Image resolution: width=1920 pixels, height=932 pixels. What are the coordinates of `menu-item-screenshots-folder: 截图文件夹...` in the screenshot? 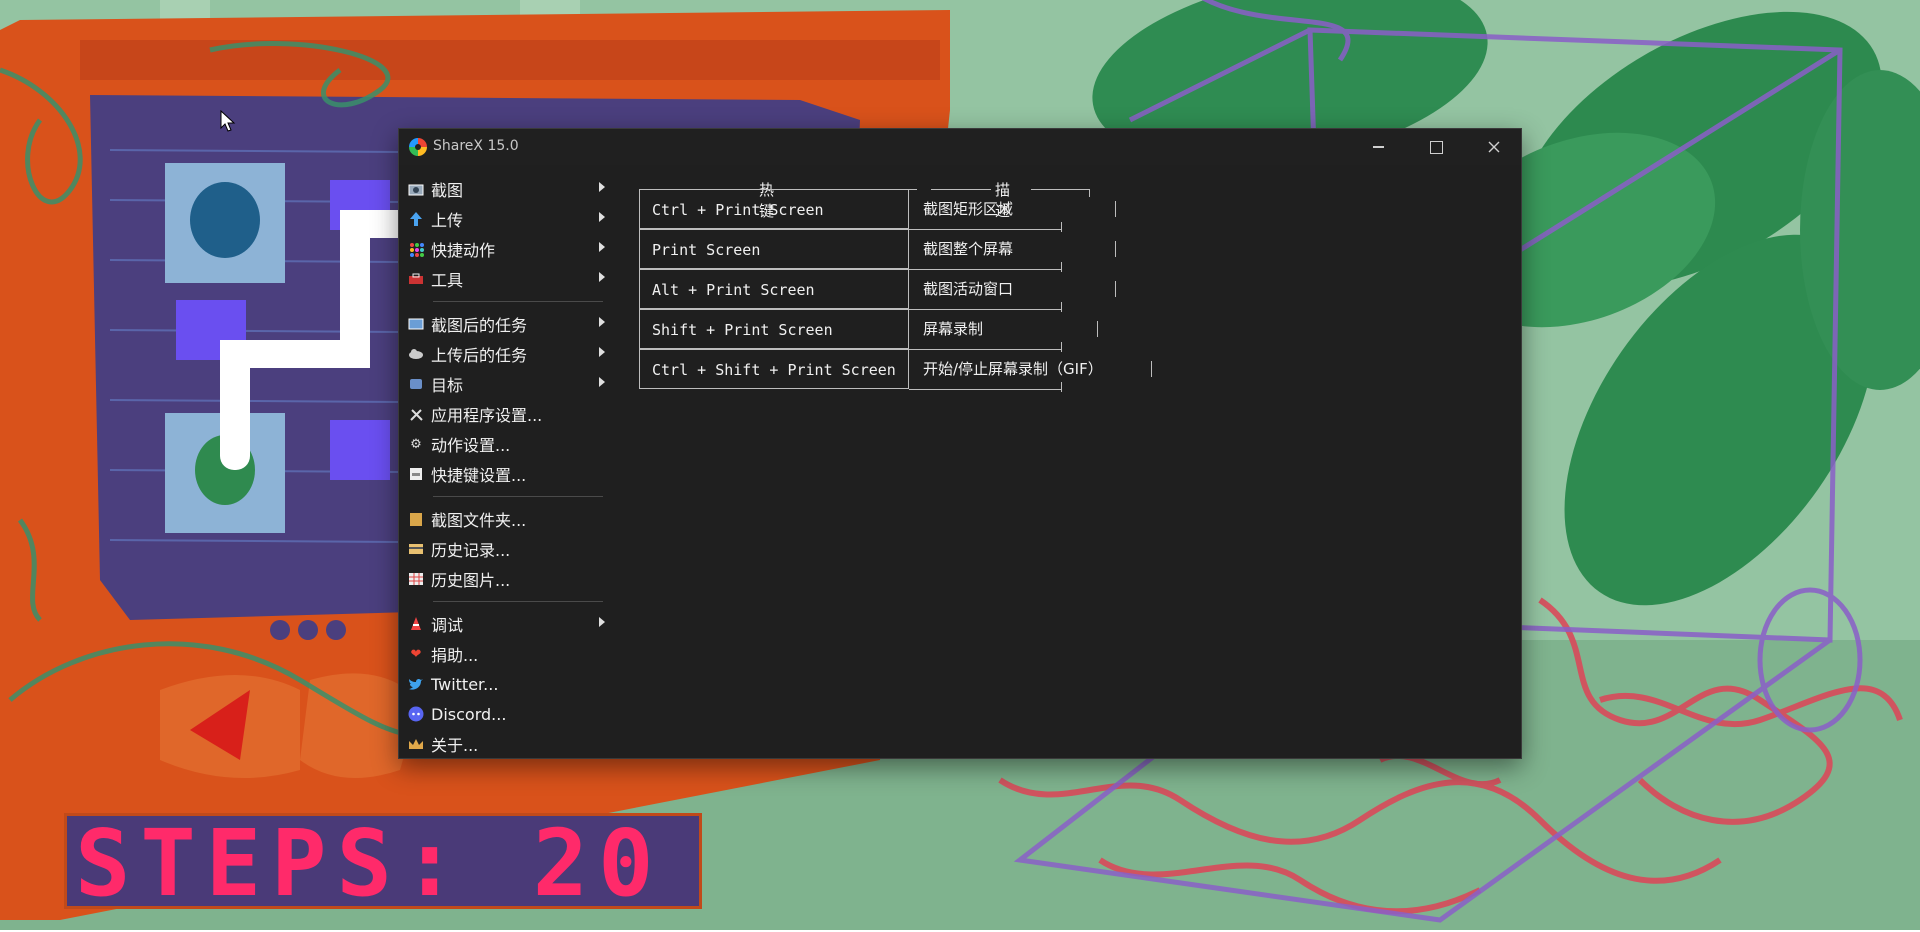 It's located at (505, 519).